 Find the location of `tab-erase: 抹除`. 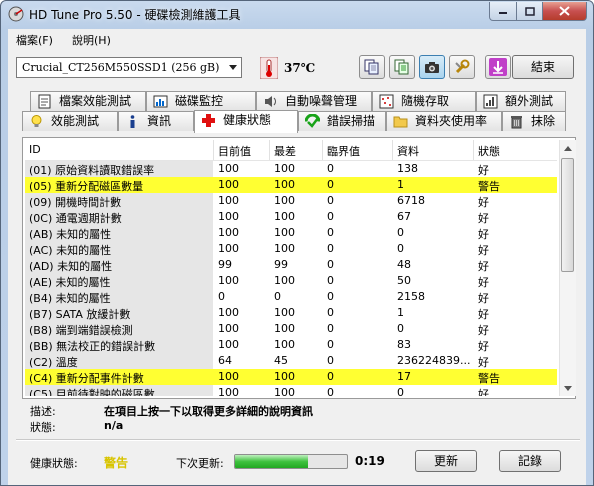

tab-erase: 抹除 is located at coordinates (534, 121).